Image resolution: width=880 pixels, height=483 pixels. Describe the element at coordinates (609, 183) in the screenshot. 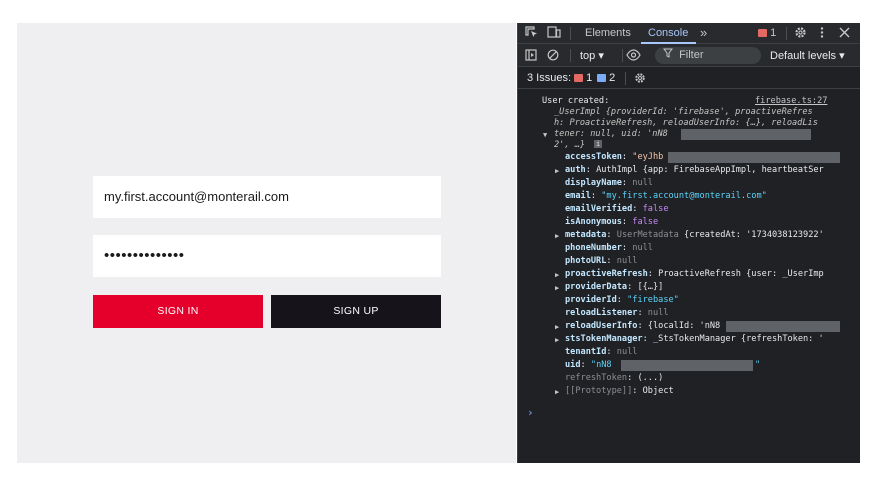

I see `prop-displayName: displayName: null` at that location.